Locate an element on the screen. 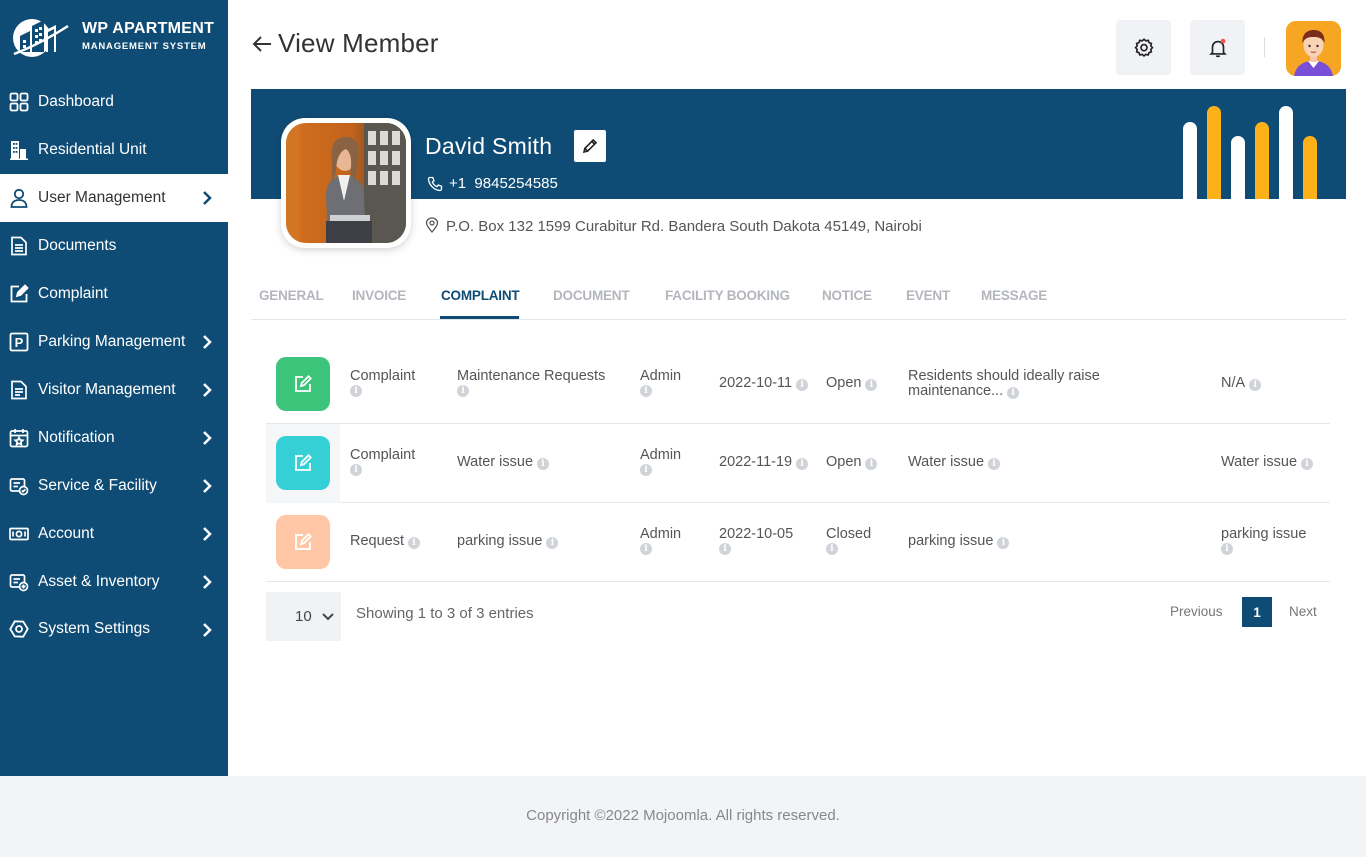 The width and height of the screenshot is (1366, 857). sidebar-item-parking-management: P Parking Management is located at coordinates (114, 342).